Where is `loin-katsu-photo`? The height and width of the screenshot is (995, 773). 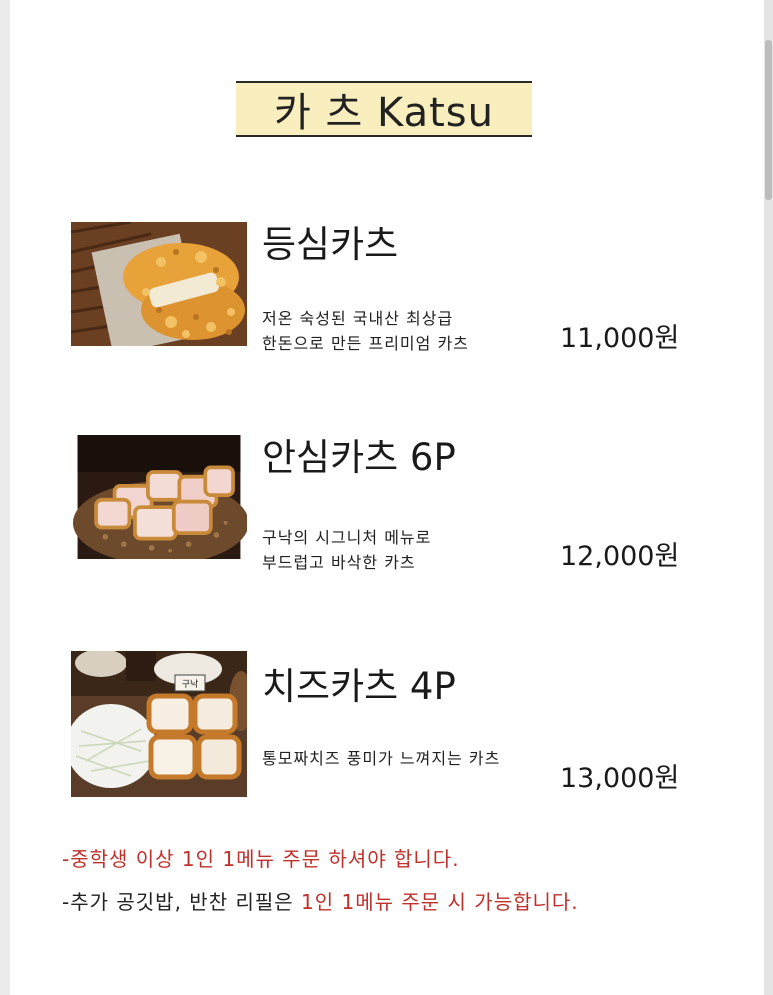 loin-katsu-photo is located at coordinates (159, 284).